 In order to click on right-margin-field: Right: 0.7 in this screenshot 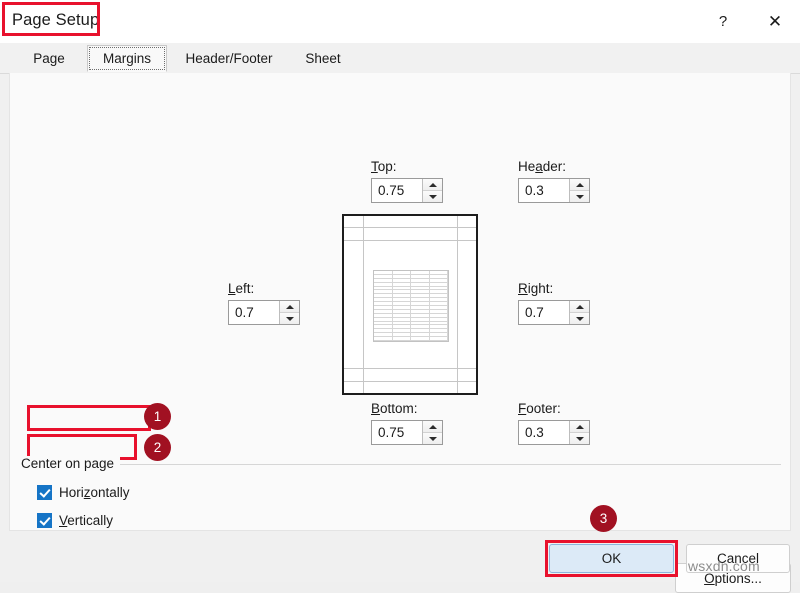, I will do `click(554, 303)`.